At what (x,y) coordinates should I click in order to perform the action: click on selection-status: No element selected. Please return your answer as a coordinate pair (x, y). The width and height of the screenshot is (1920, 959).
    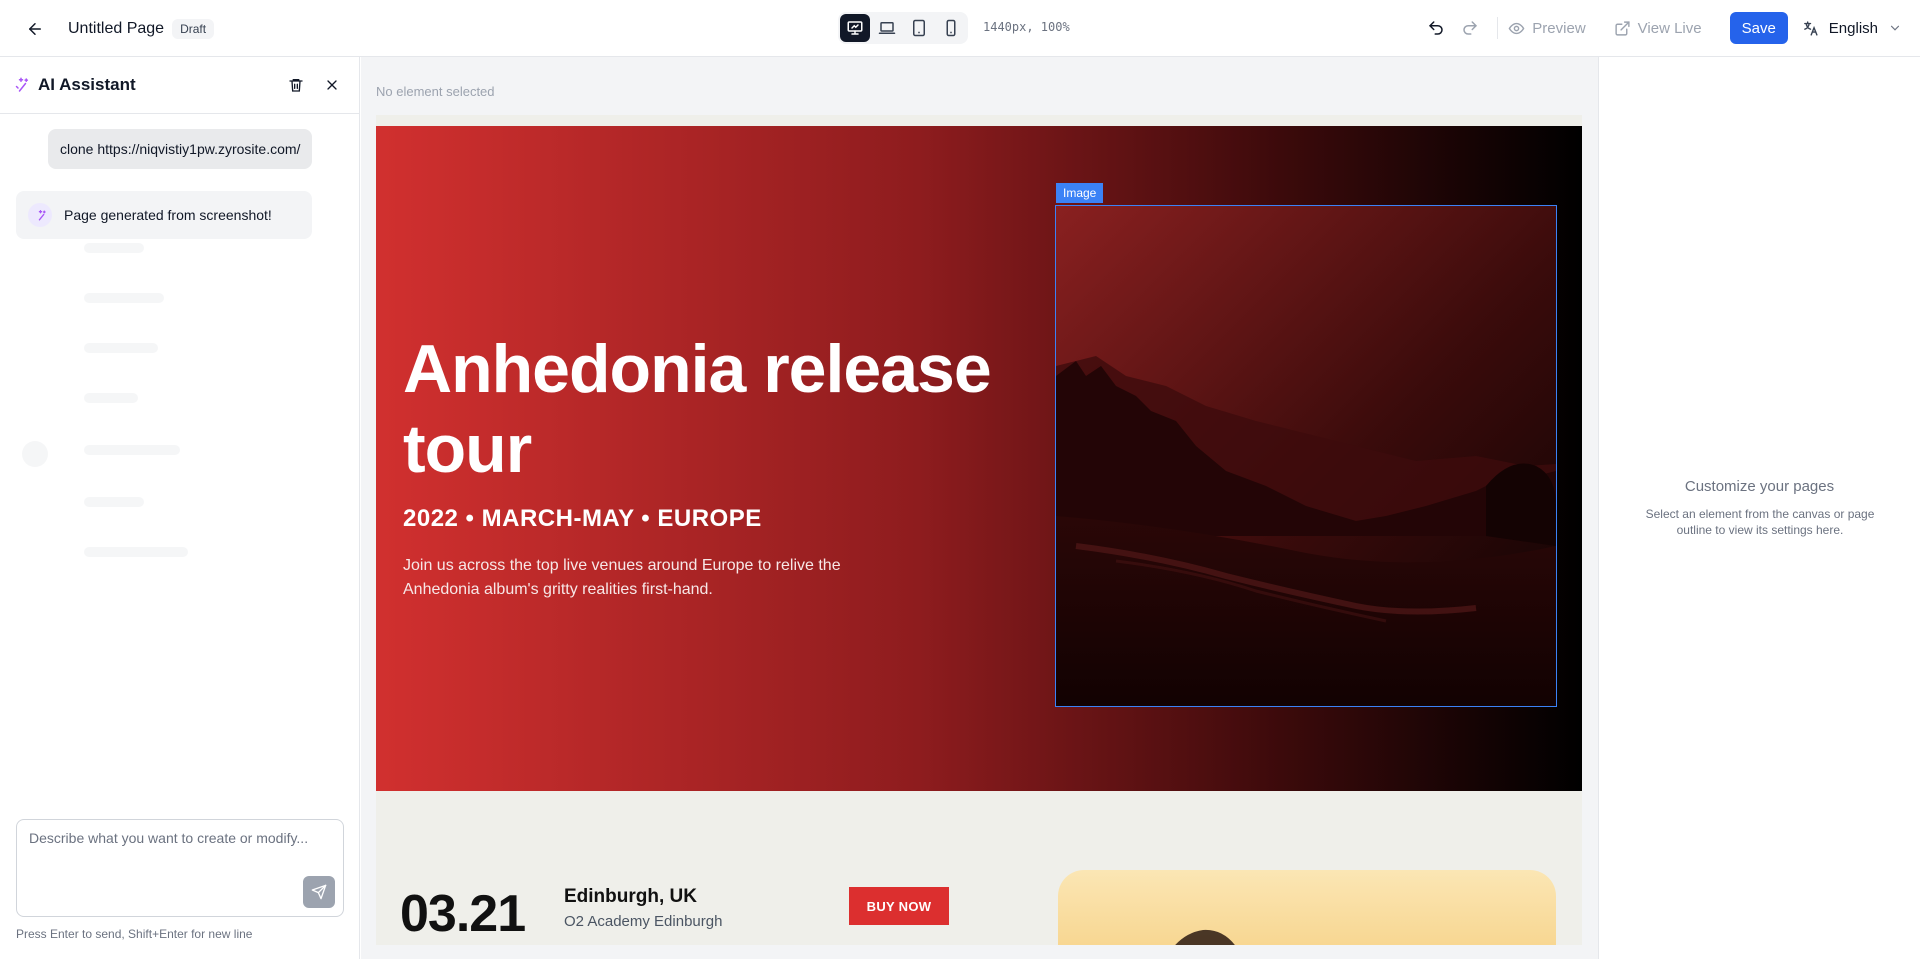
    Looking at the image, I should click on (435, 91).